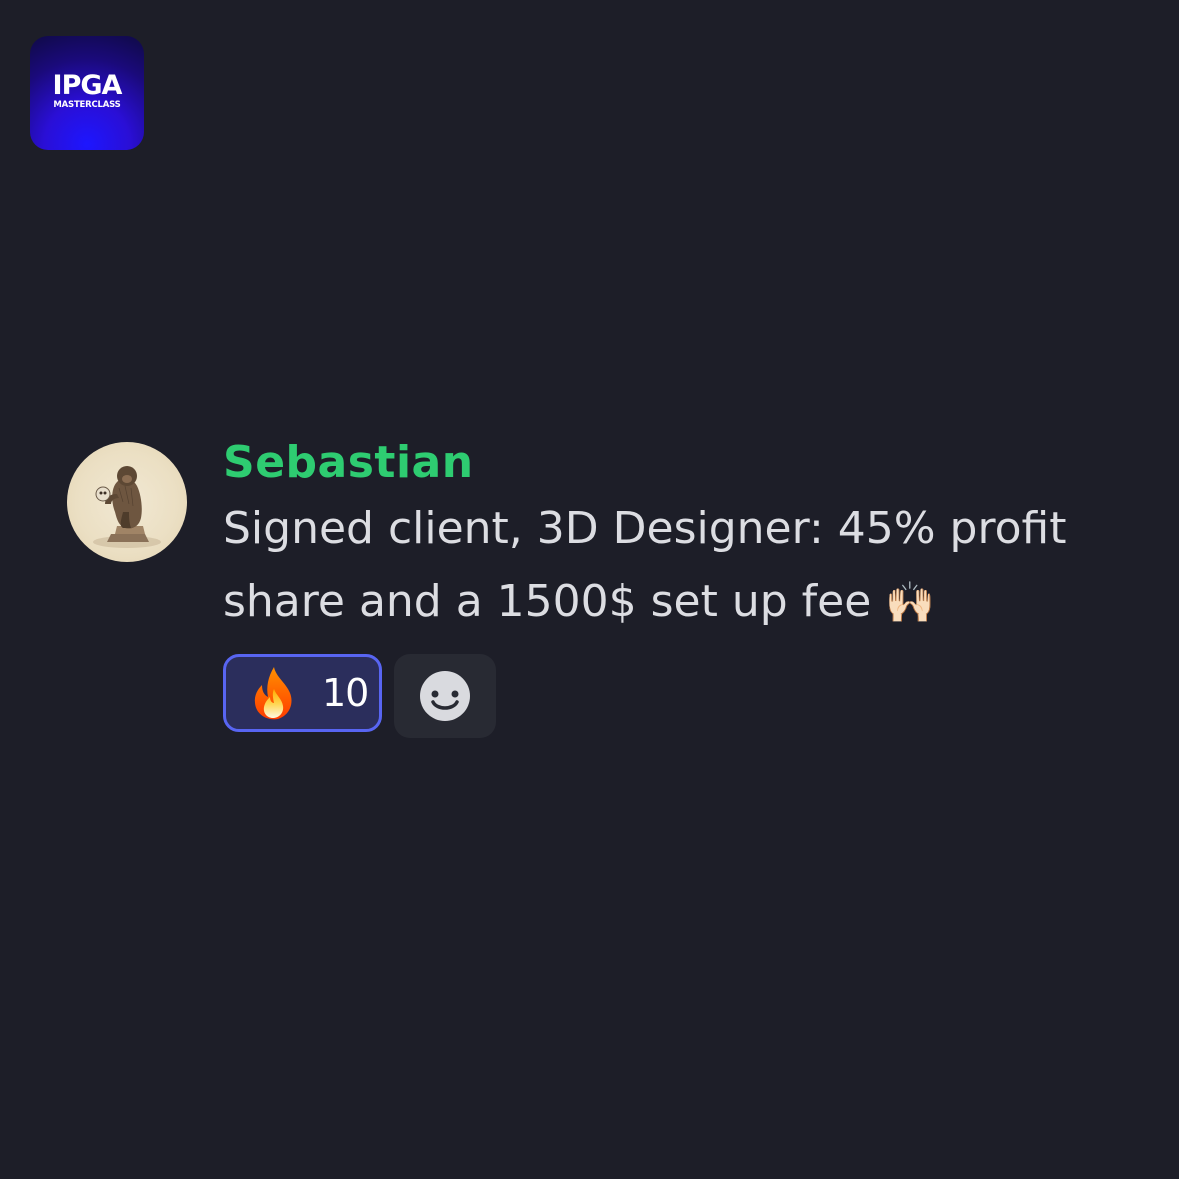  I want to click on ipga-masterclass-logo: IPGA MASTERCLASS, so click(87, 93).